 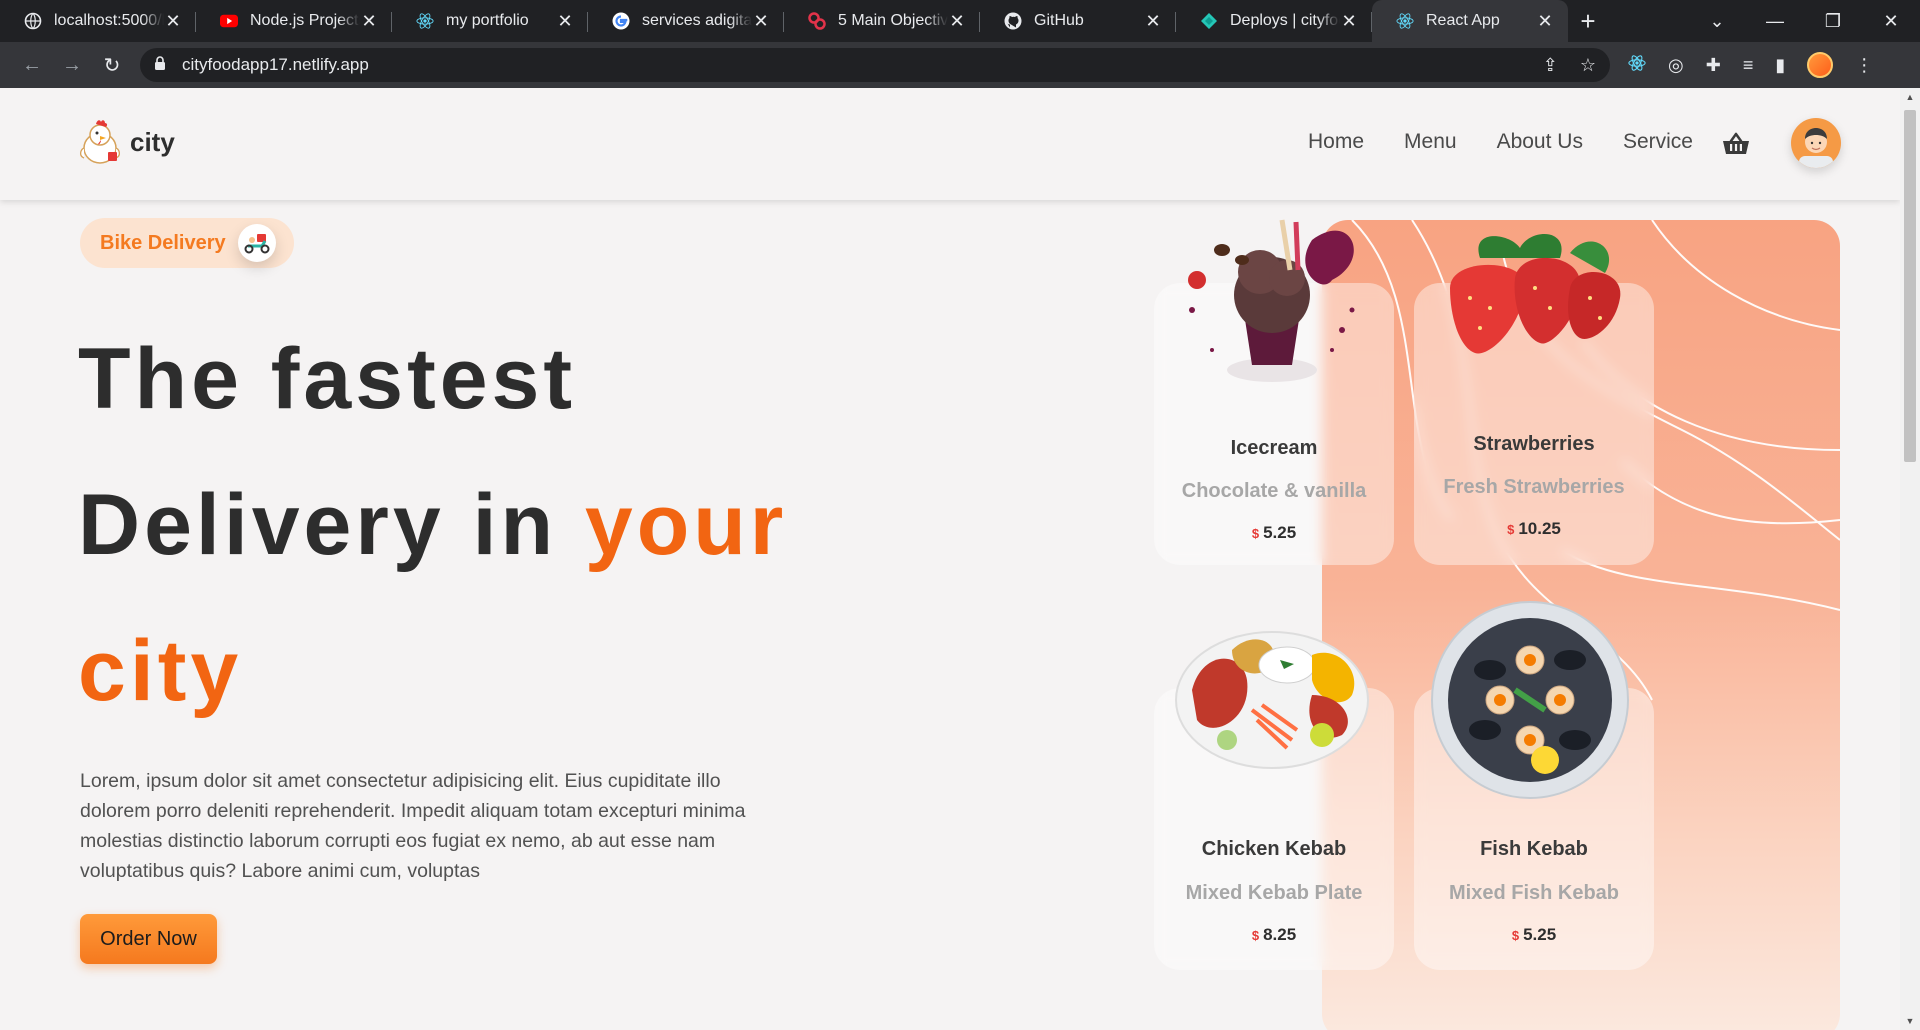 I want to click on scroll-up-arrow-icon: ▲, so click(x=1910, y=97).